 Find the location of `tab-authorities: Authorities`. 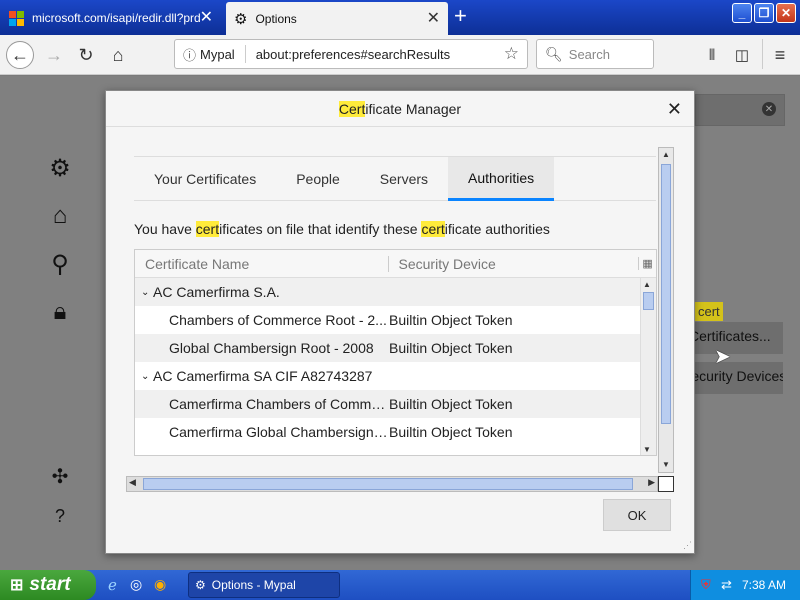

tab-authorities: Authorities is located at coordinates (501, 179).